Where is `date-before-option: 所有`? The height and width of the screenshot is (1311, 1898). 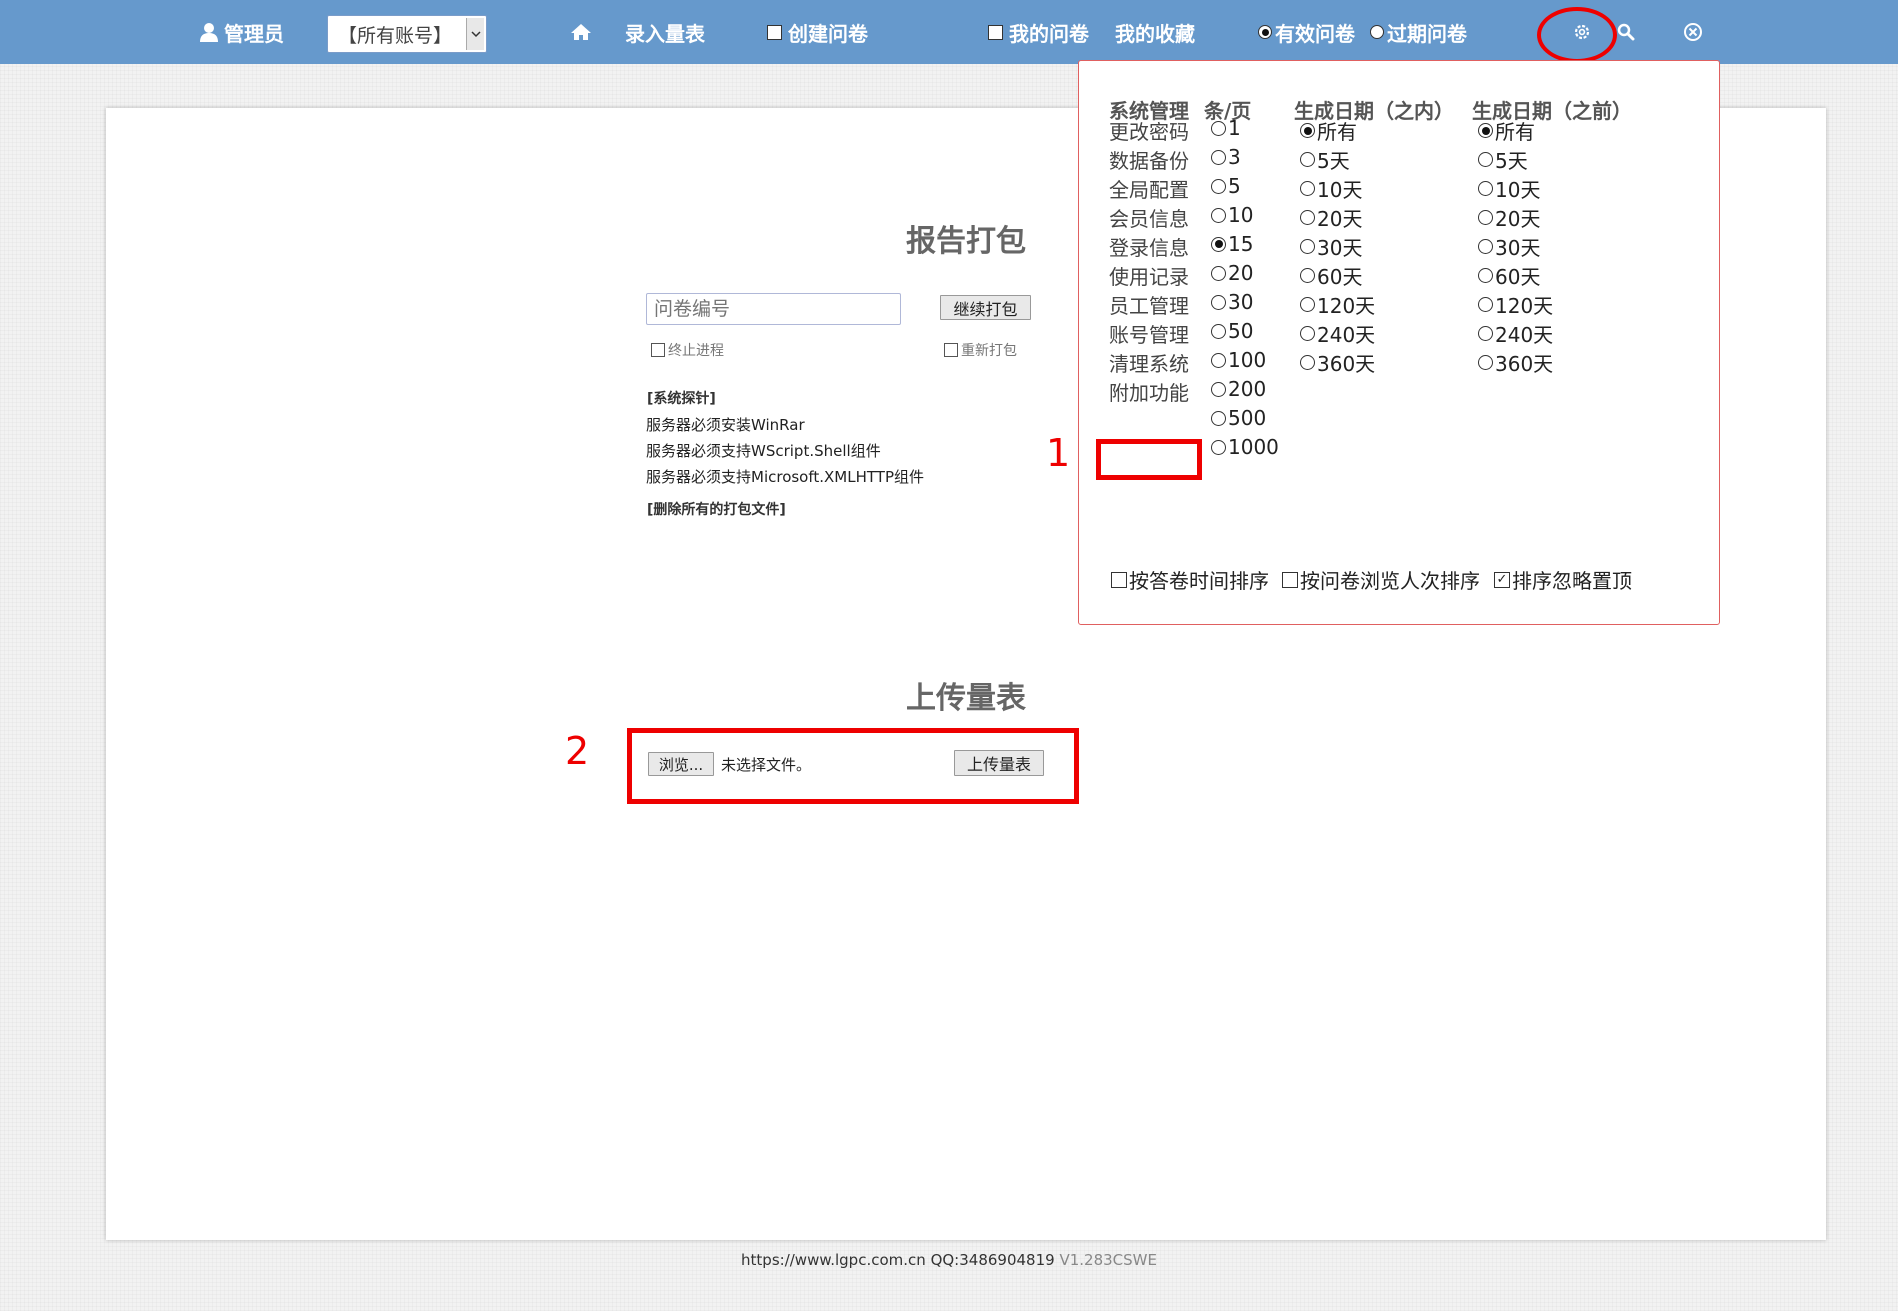
date-before-option: 所有 is located at coordinates (1506, 130).